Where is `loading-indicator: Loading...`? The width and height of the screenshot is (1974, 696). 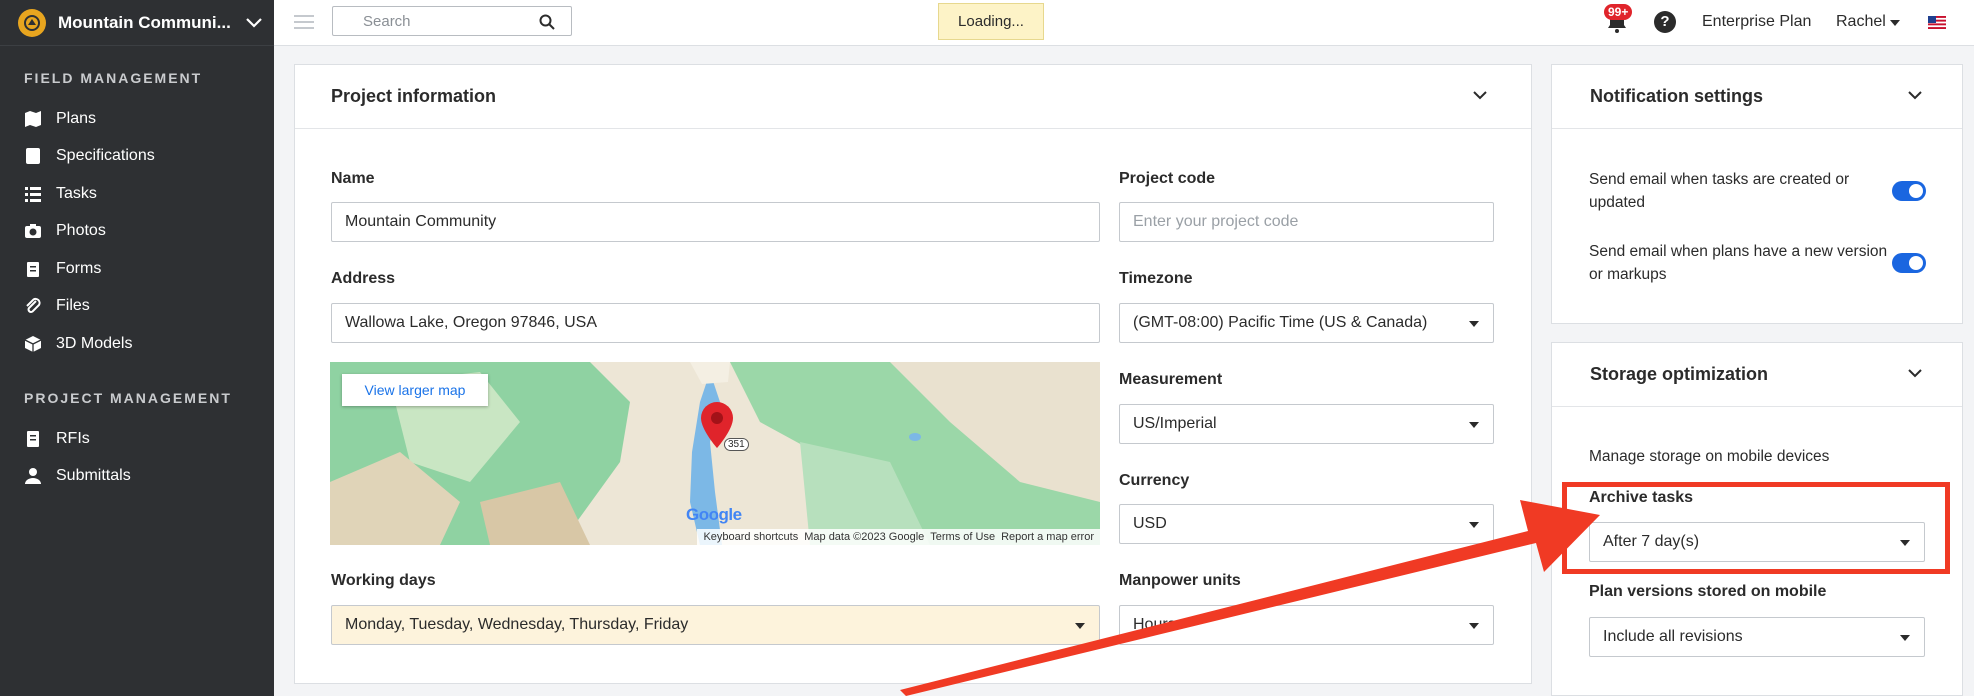
loading-indicator: Loading... is located at coordinates (991, 21).